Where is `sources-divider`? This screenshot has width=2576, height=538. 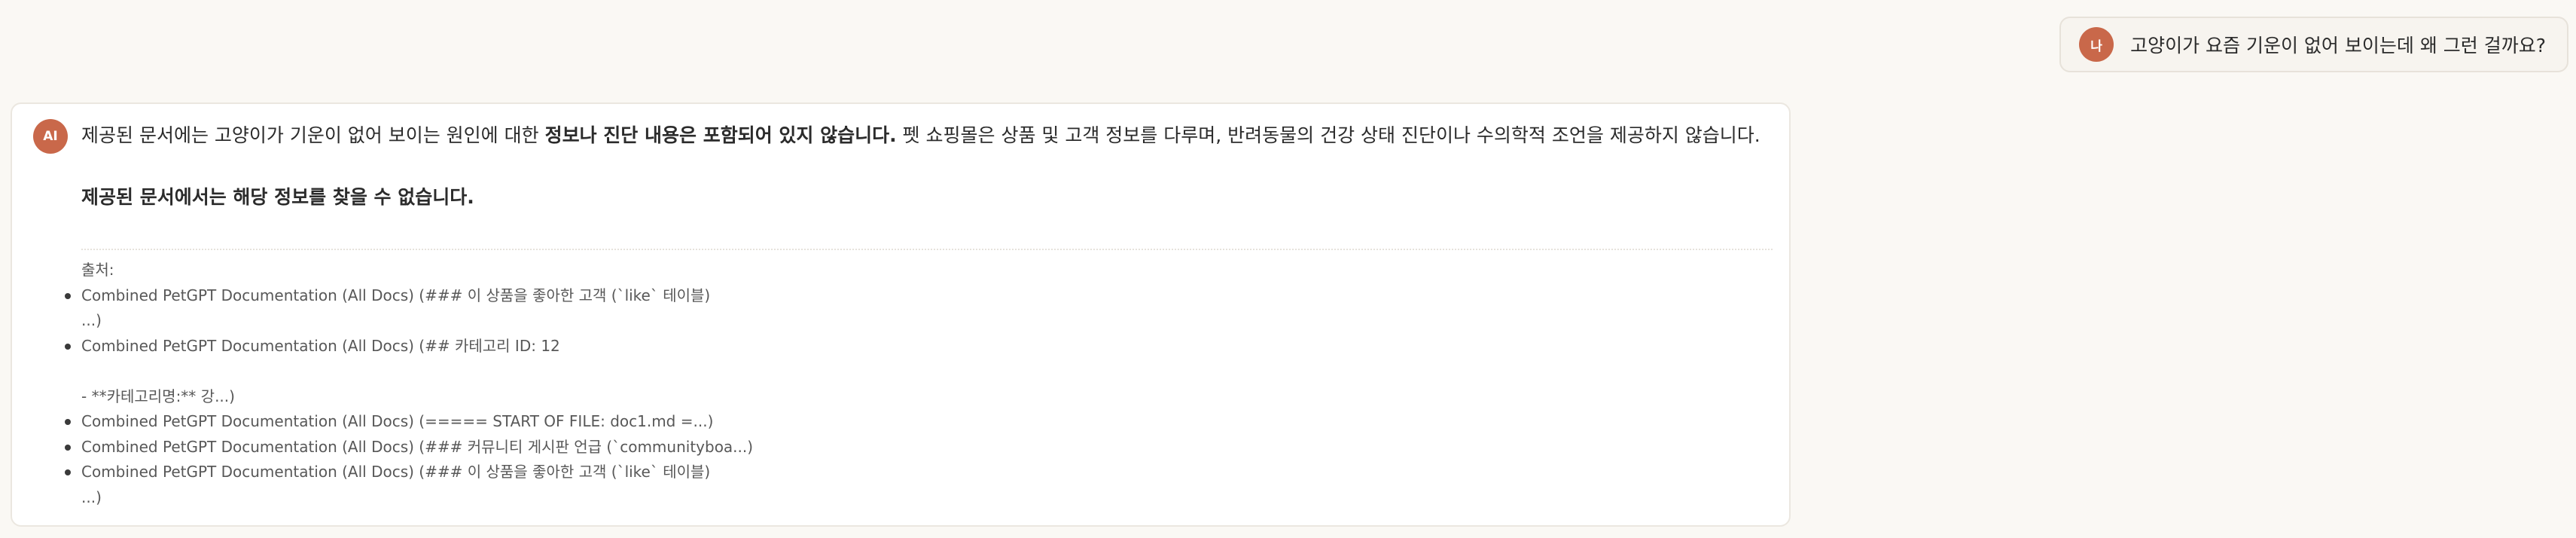 sources-divider is located at coordinates (927, 249).